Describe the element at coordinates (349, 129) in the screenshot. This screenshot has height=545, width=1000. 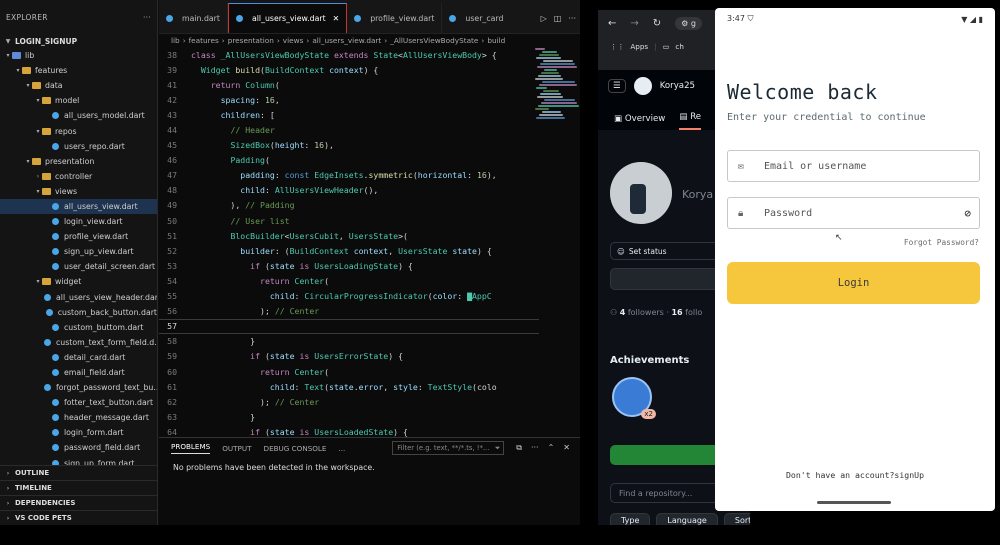
I see `code-line: 44 // Header` at that location.